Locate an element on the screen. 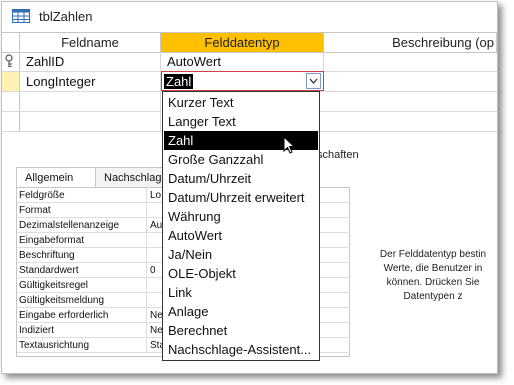 The height and width of the screenshot is (385, 514). property-name: Eingabeformat is located at coordinates (83, 240).